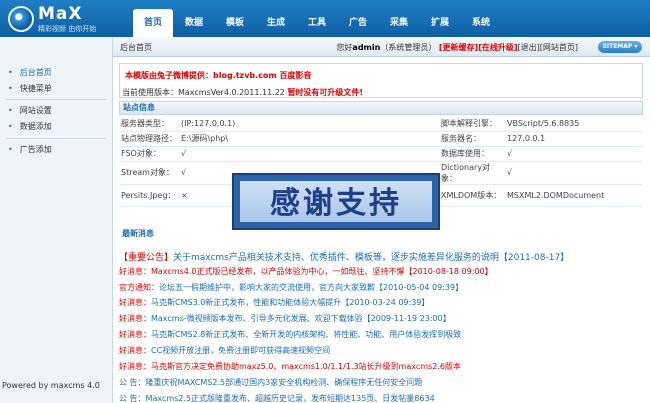 This screenshot has height=403, width=650. What do you see at coordinates (30, 72) in the screenshot?
I see `sidebar-item-home: 后台首页` at bounding box center [30, 72].